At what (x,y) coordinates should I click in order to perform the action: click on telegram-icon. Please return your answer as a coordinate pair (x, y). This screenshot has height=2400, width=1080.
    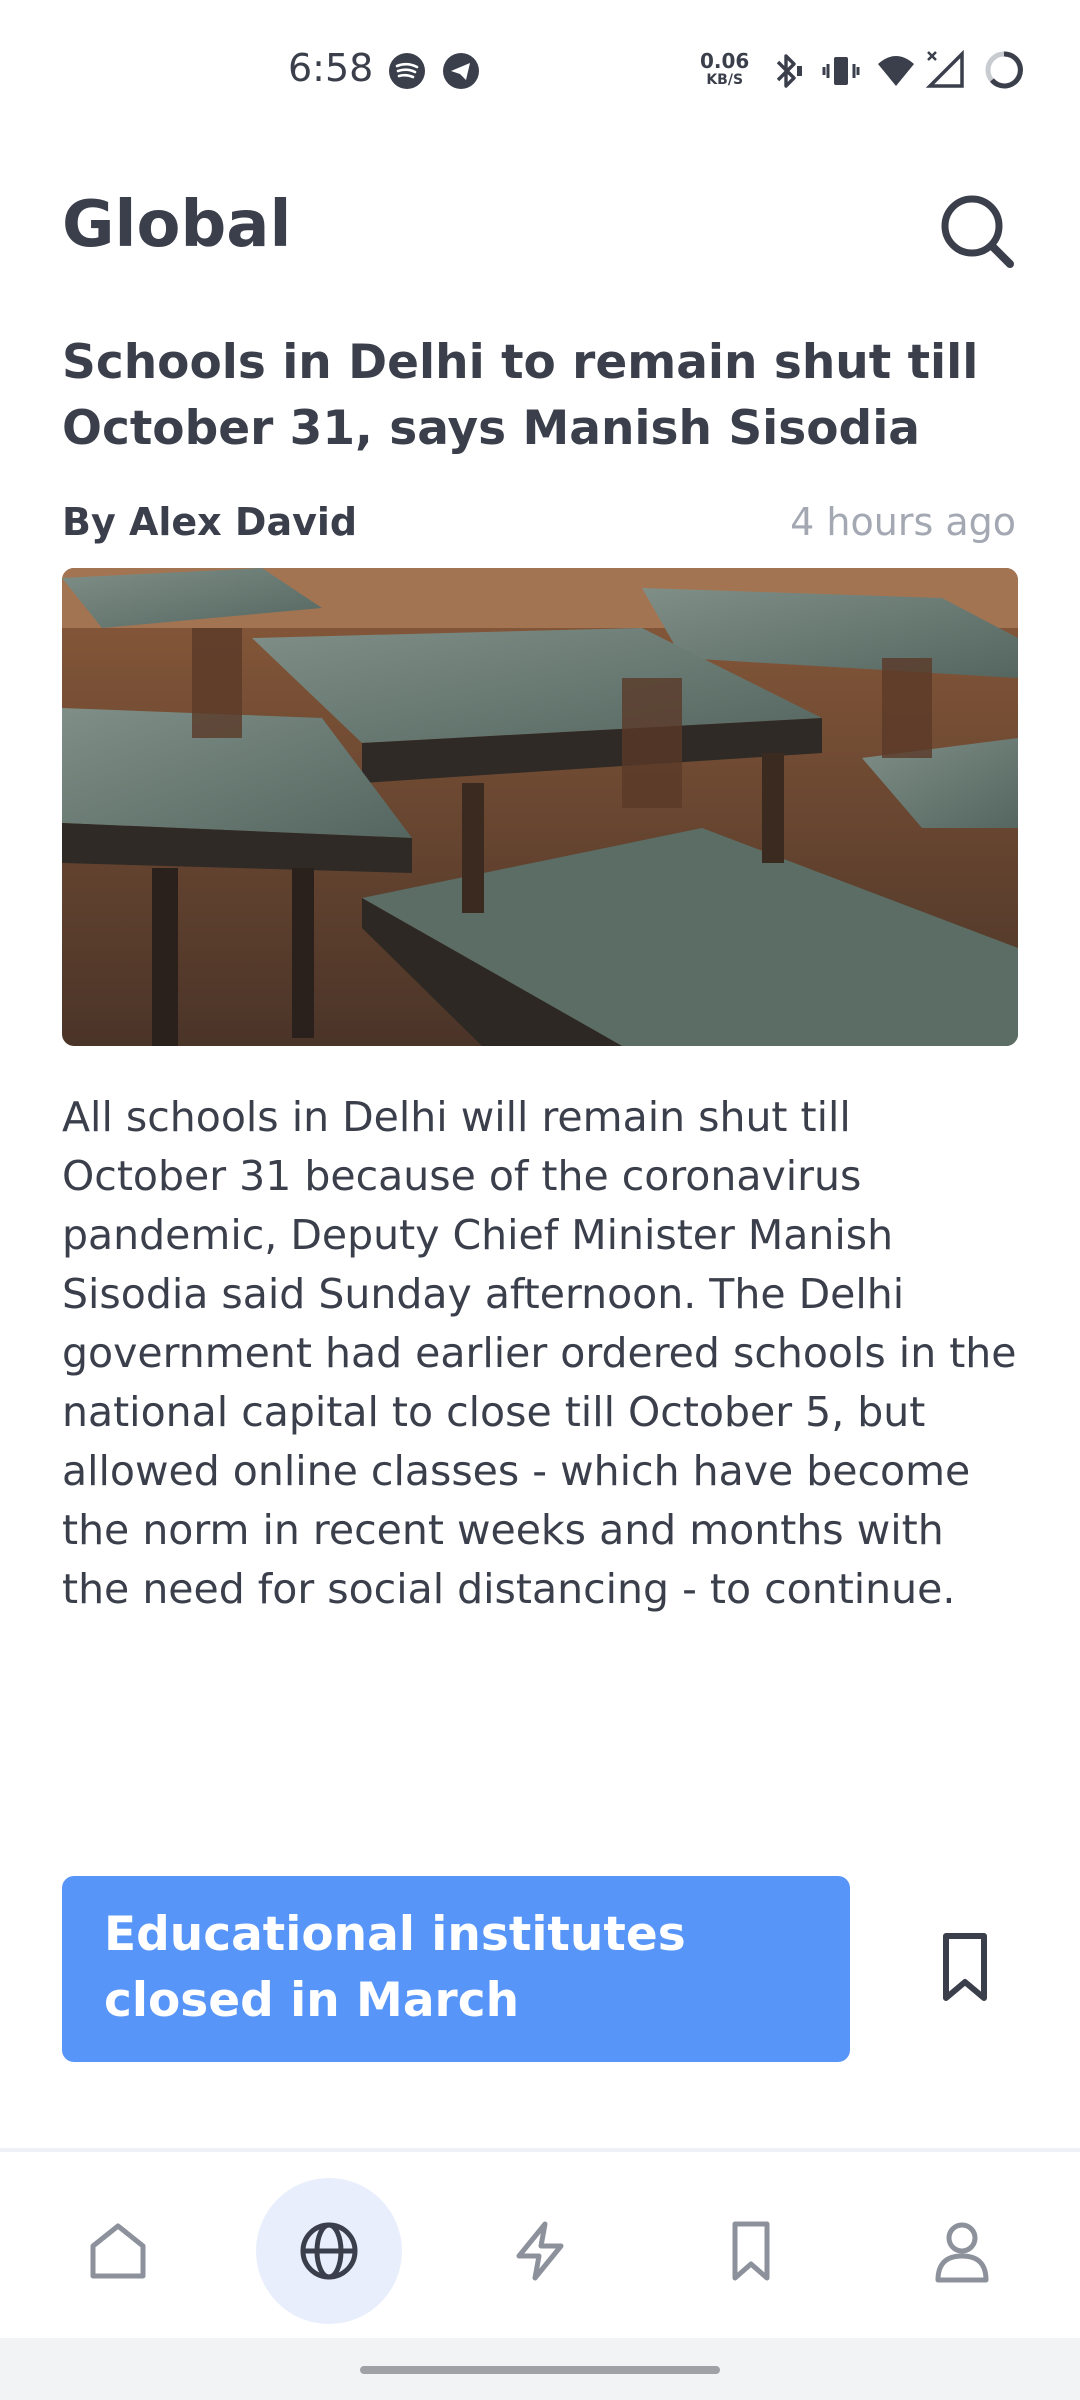
    Looking at the image, I should click on (461, 73).